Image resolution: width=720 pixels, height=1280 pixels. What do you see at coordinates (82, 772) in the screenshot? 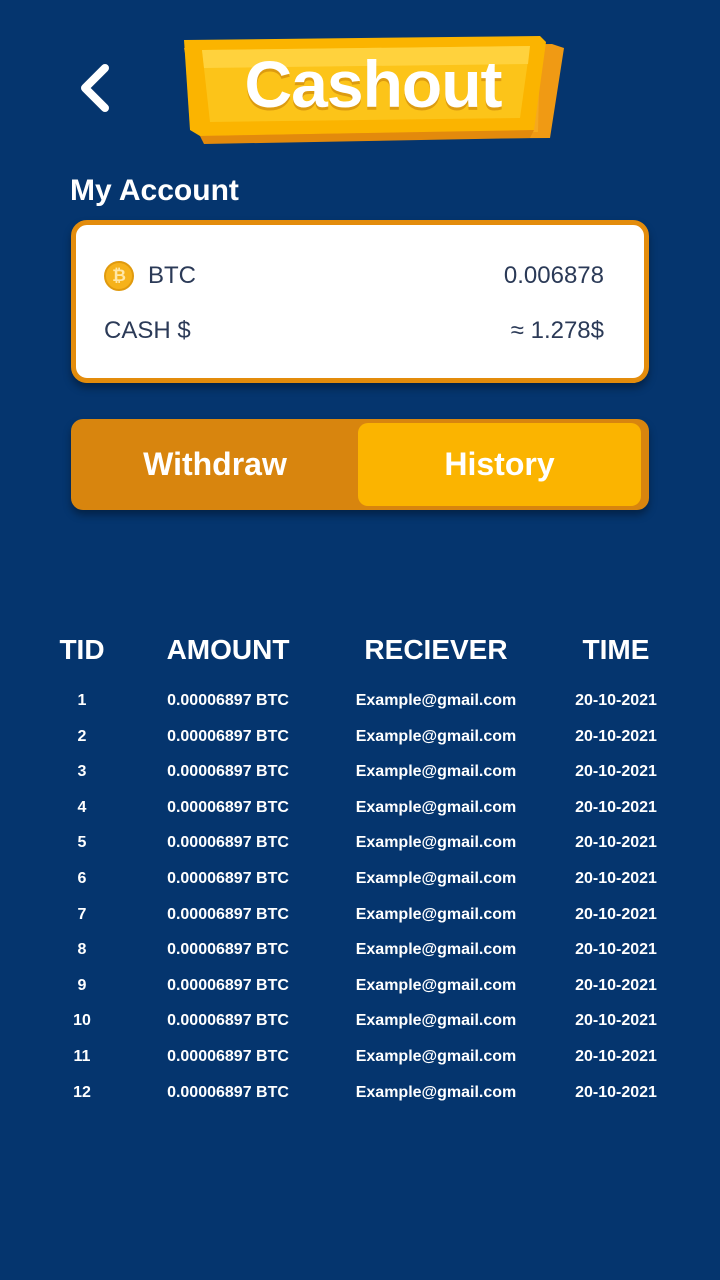
I see `cell-tid: 3` at bounding box center [82, 772].